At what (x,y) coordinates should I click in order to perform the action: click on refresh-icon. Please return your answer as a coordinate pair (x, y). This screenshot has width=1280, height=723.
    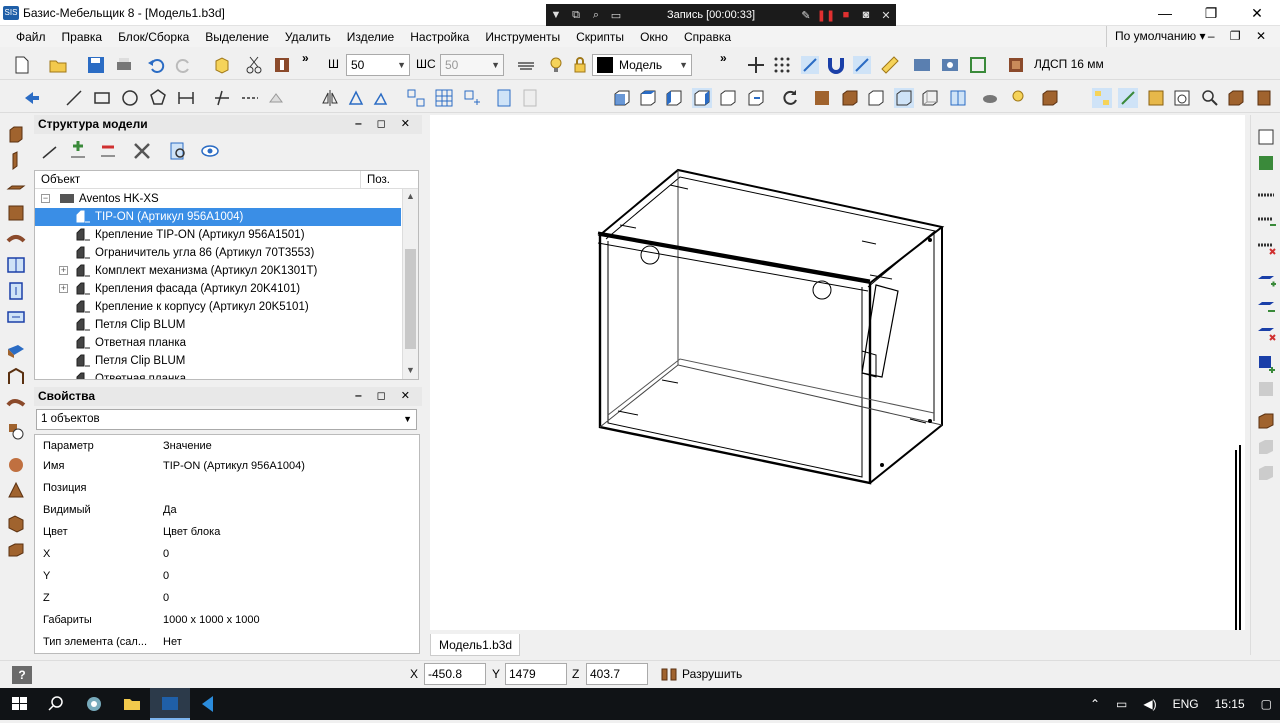
    Looking at the image, I should click on (790, 98).